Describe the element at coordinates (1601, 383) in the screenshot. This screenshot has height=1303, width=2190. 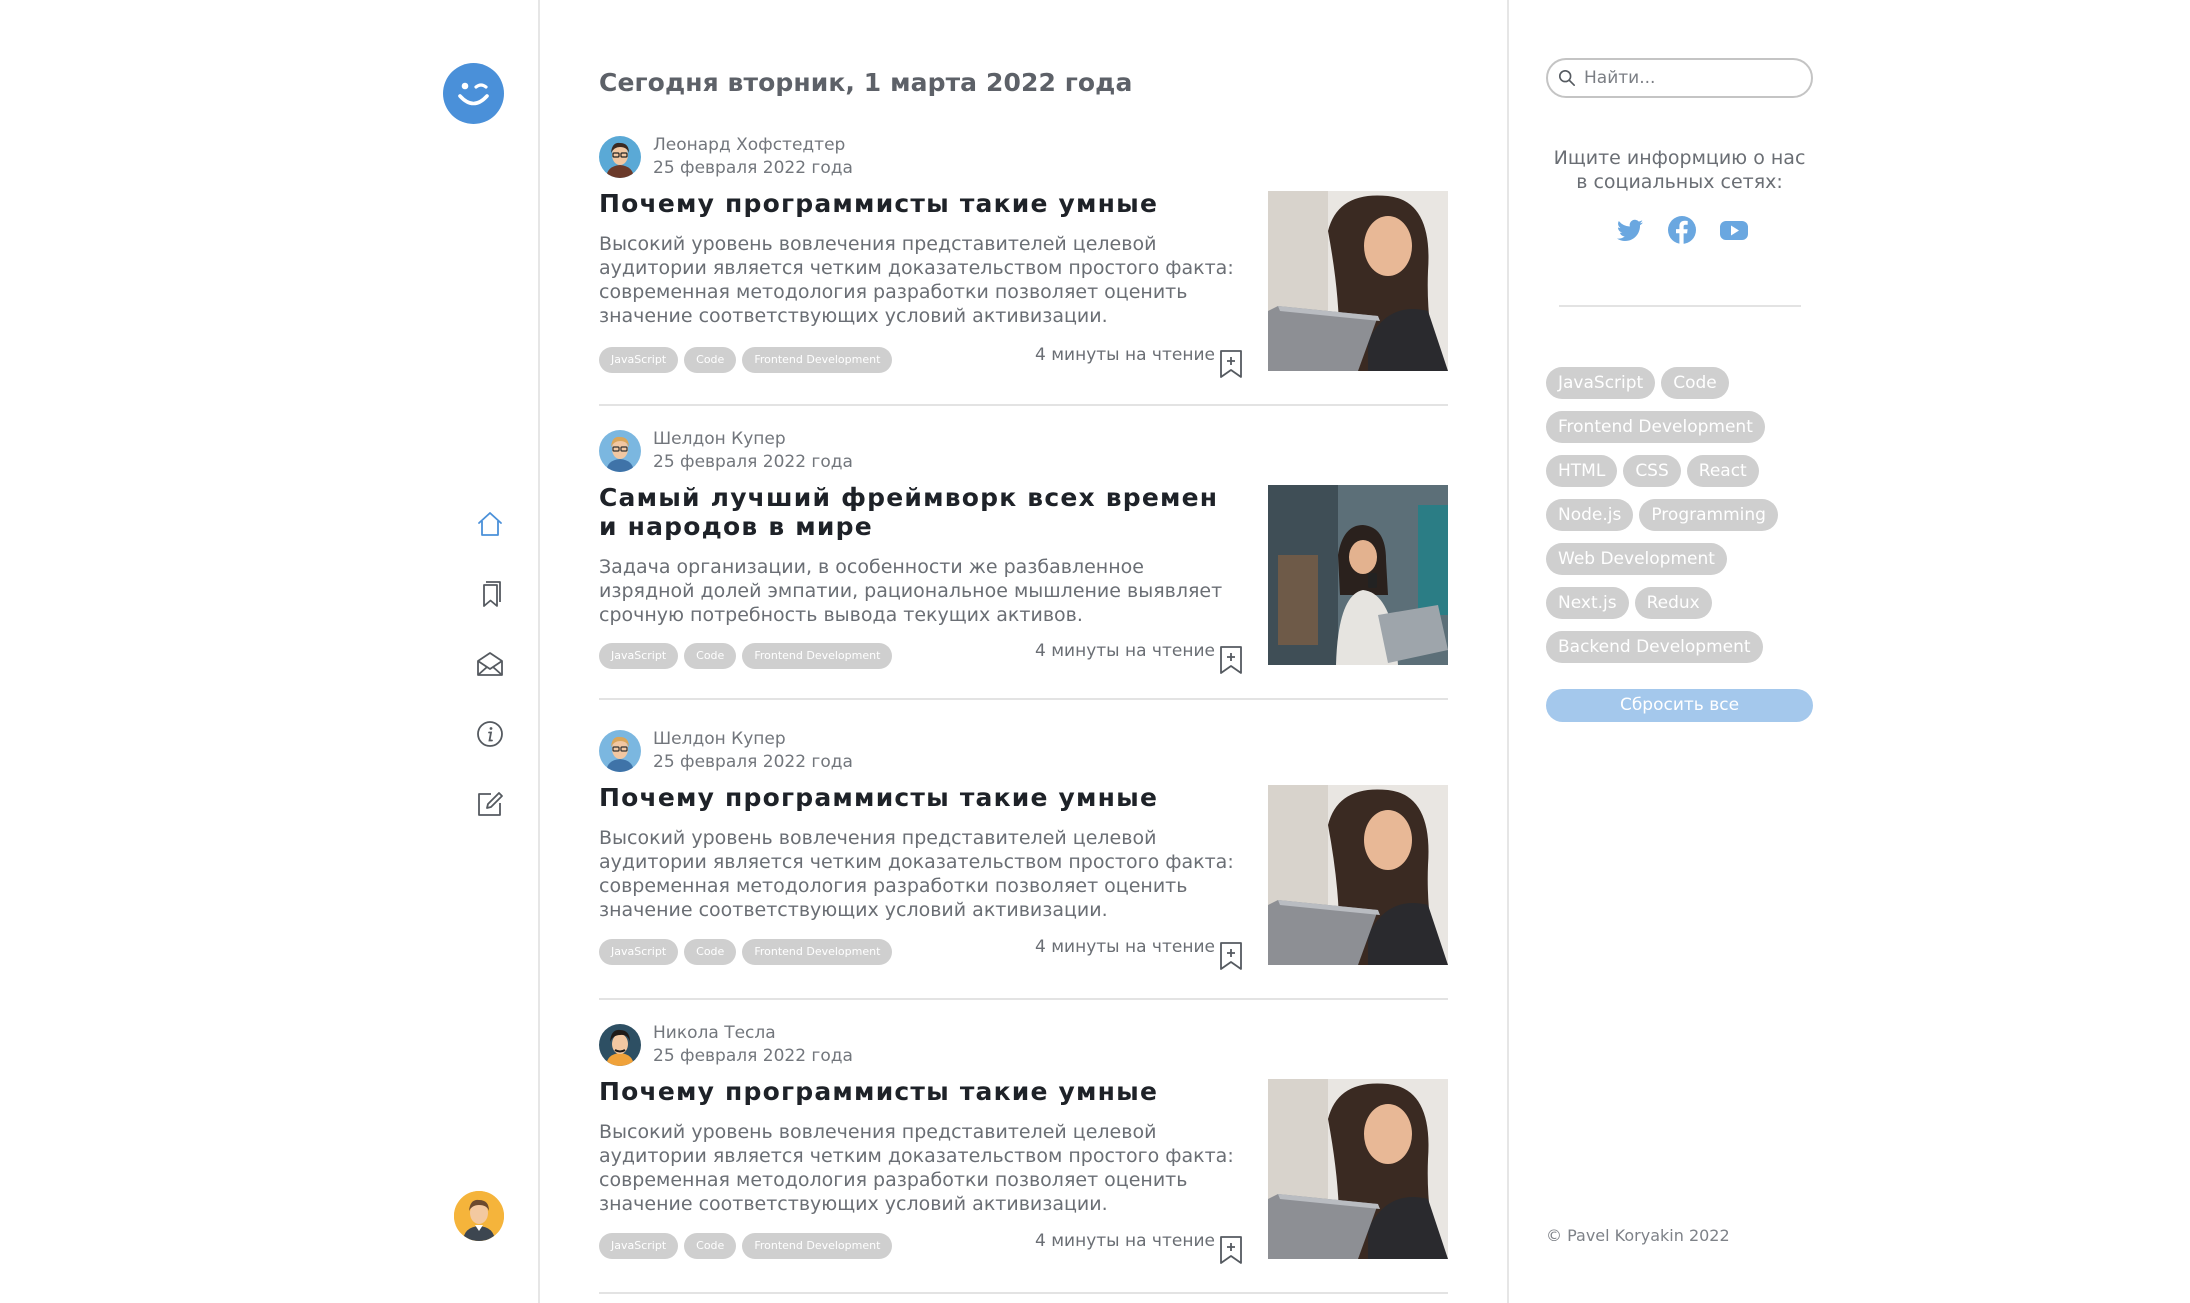
I see `tag-filter-chip: JavaScript` at that location.